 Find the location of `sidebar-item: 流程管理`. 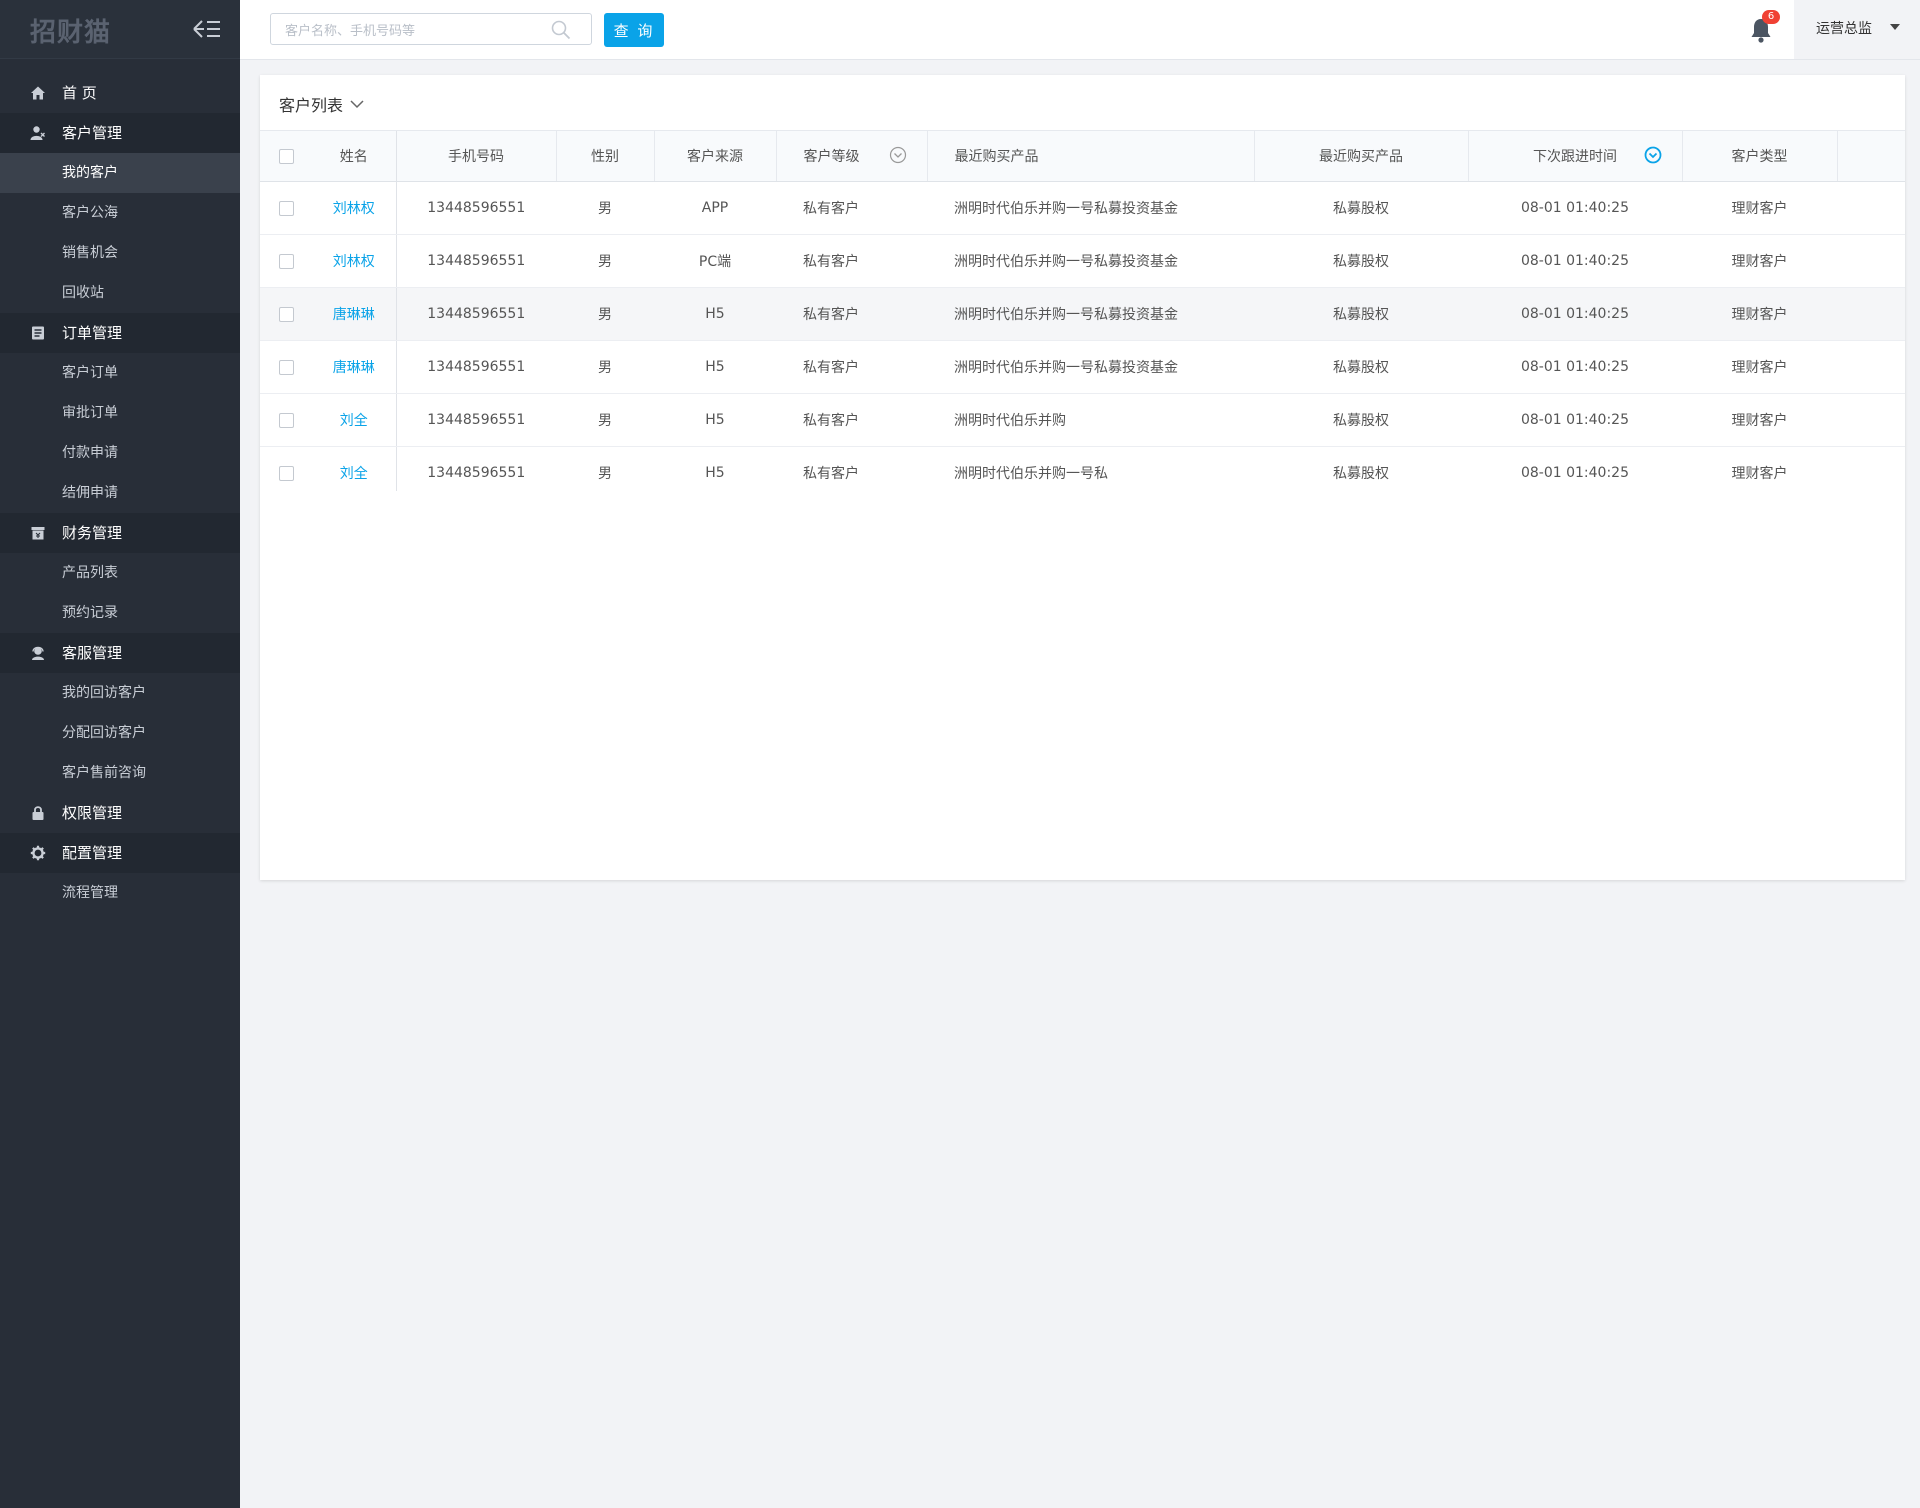

sidebar-item: 流程管理 is located at coordinates (120, 893).